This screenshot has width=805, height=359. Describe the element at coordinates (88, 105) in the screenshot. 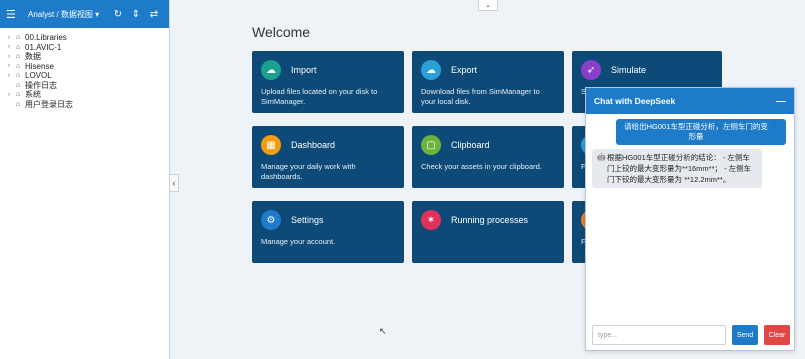

I see `tree-item: ⌂ 用户登录日志` at that location.